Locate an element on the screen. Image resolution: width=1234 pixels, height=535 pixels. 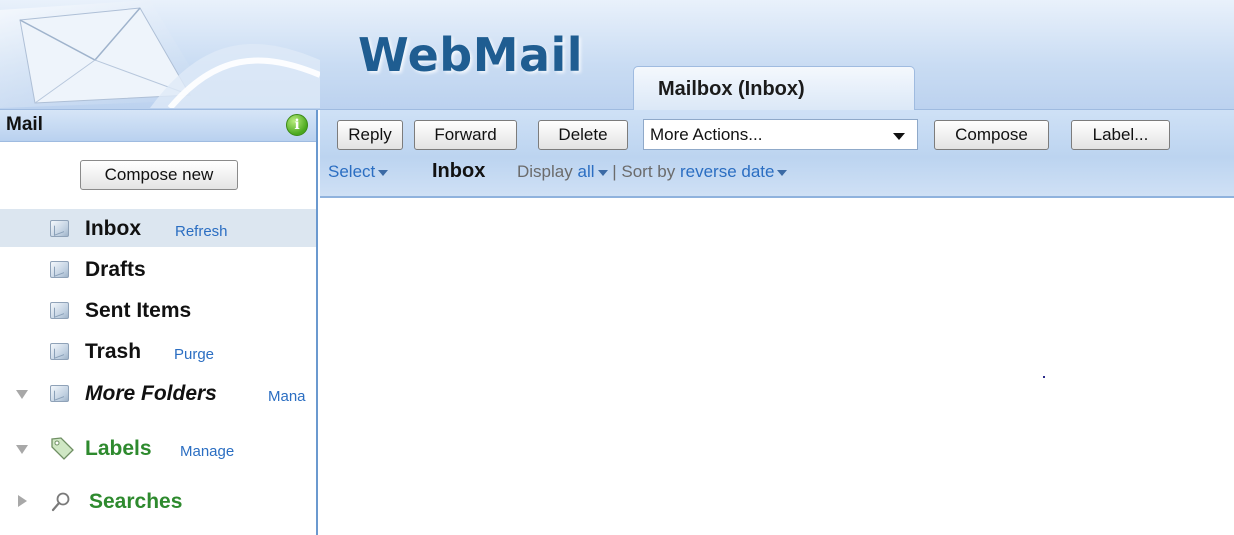
folder-label-more-folders: More Folders is located at coordinates (151, 394).